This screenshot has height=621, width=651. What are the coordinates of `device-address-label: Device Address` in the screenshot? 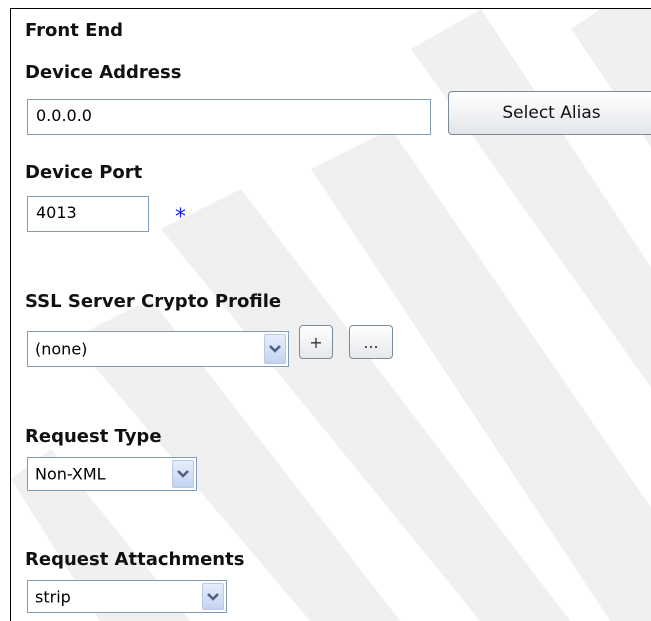 It's located at (103, 72).